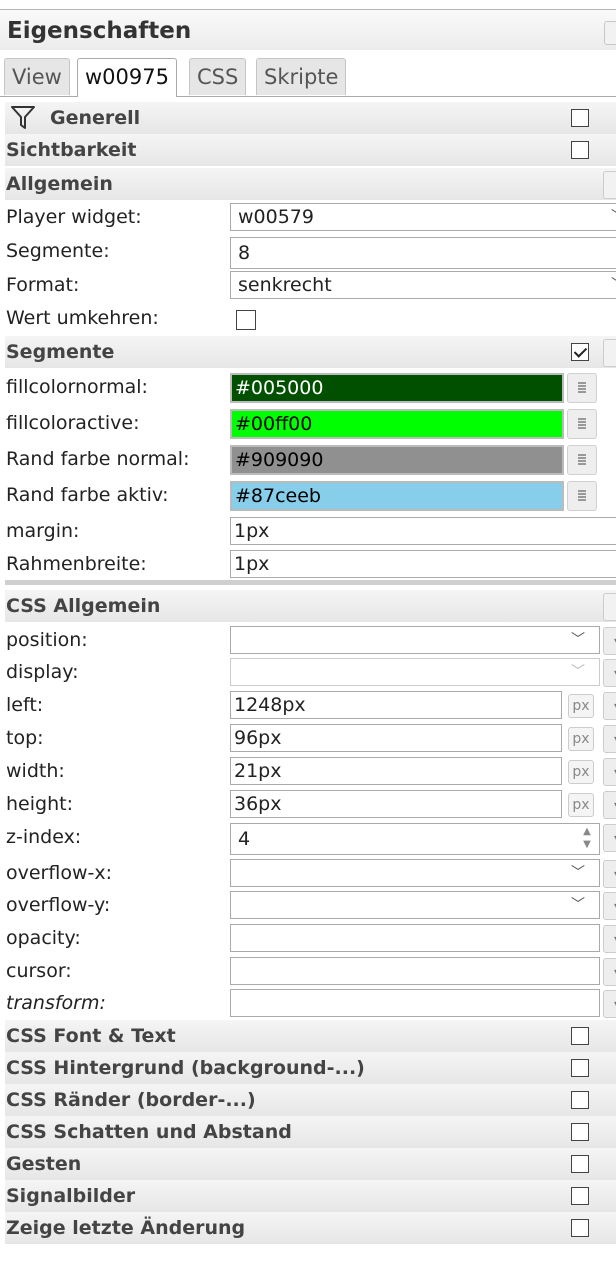  I want to click on css-width-input: 21px, so click(396, 771).